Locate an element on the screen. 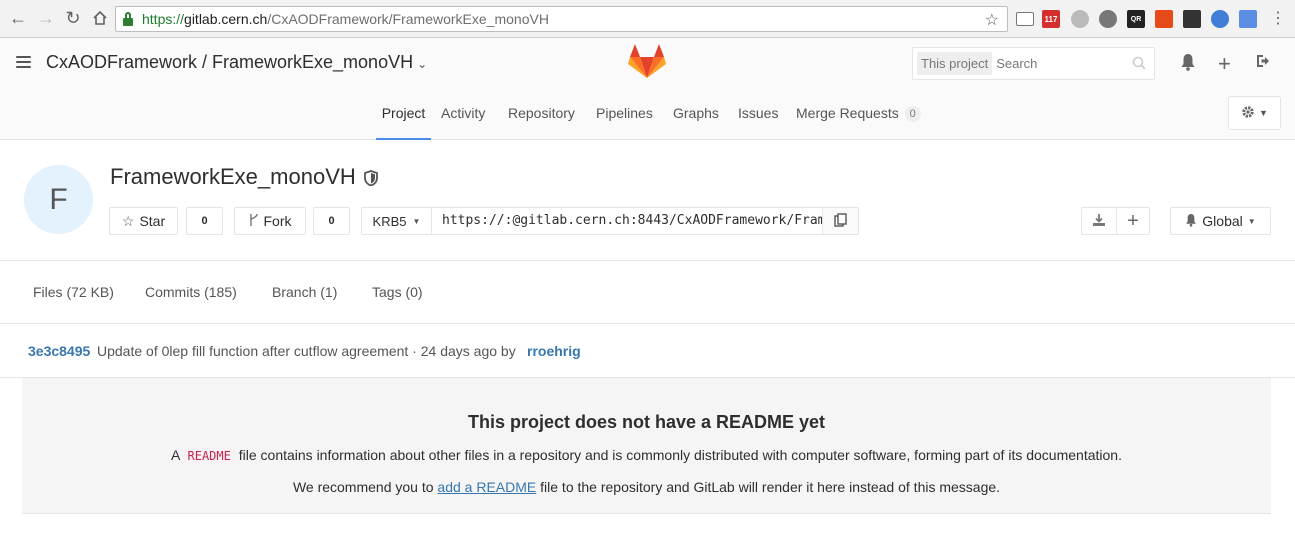  clipboard-icon is located at coordinates (840, 221).